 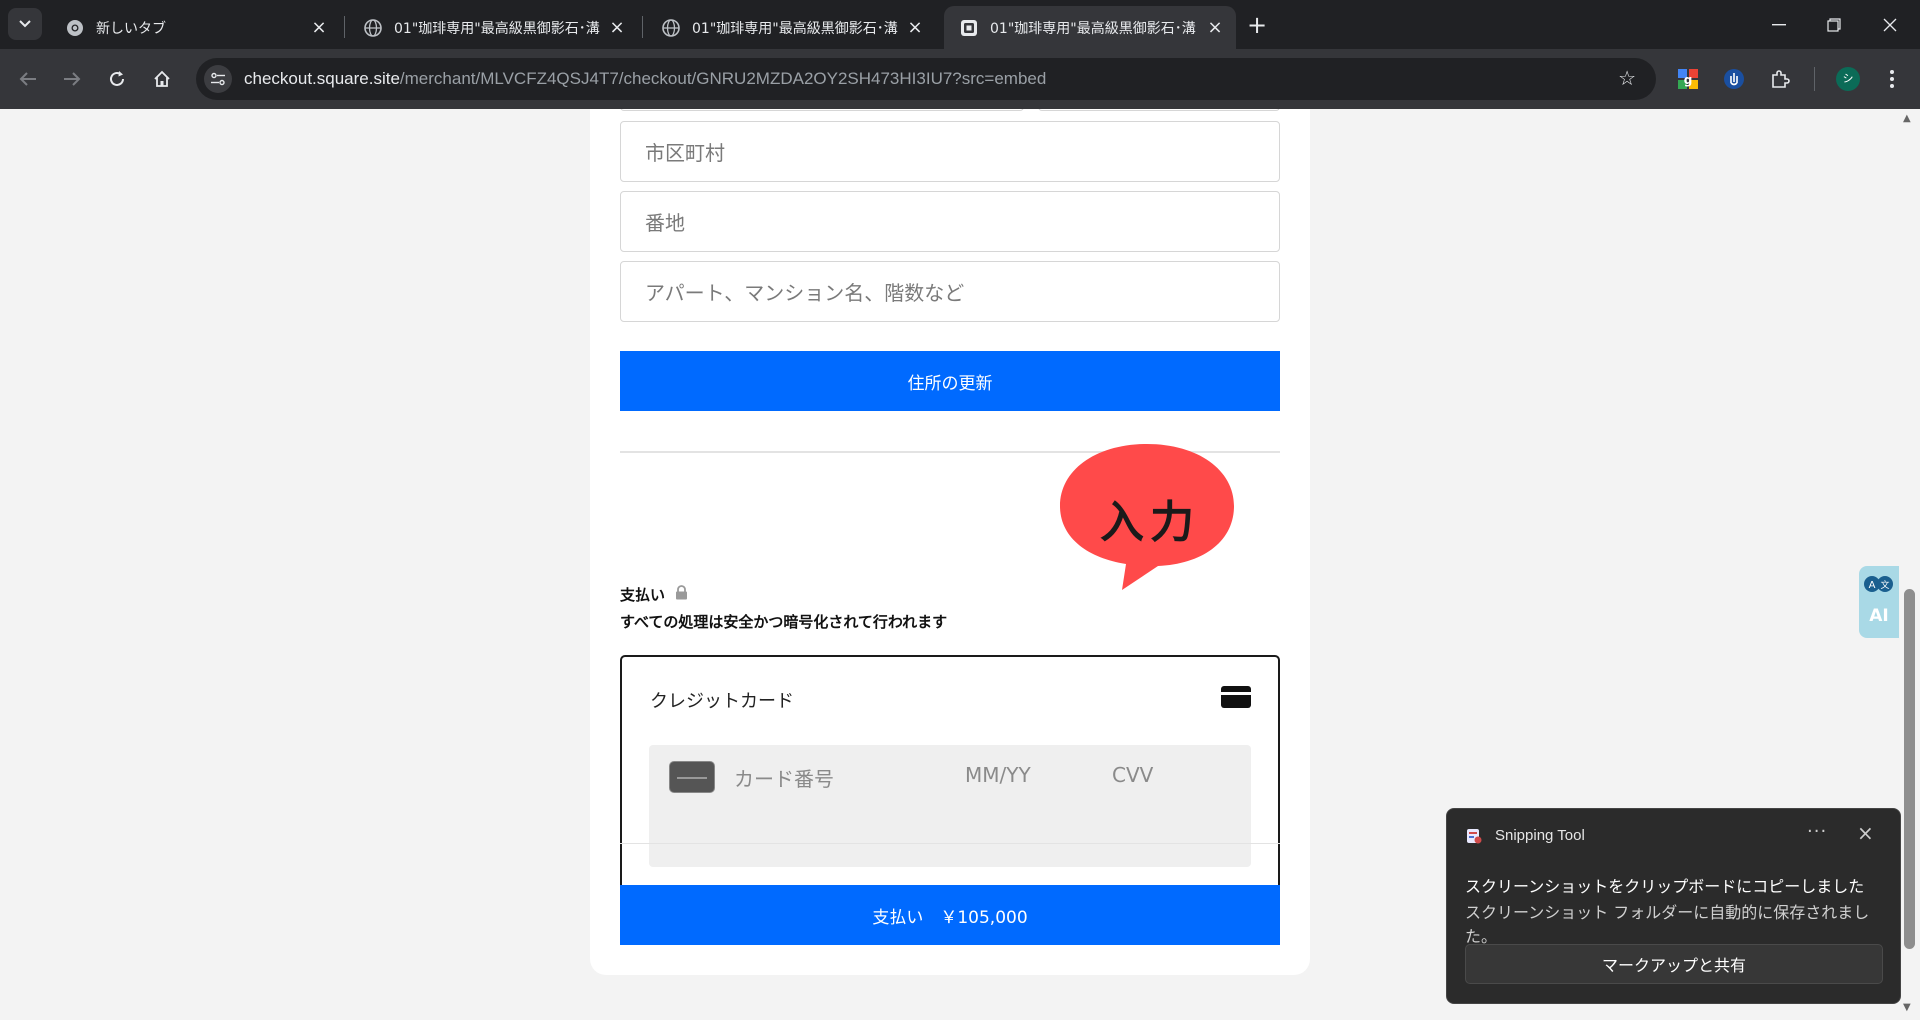 I want to click on toast-close-icon: ×, so click(x=1865, y=833).